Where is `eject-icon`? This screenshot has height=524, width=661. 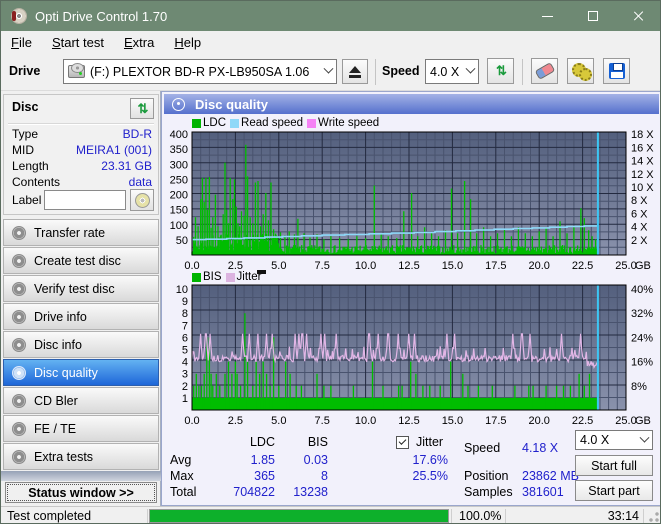
eject-icon is located at coordinates (355, 71).